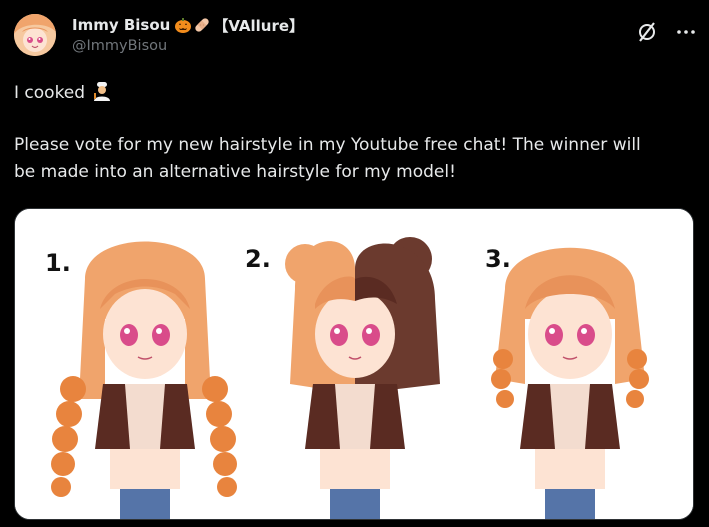  I want to click on tweet-line-1-text: I cooked, so click(50, 93).